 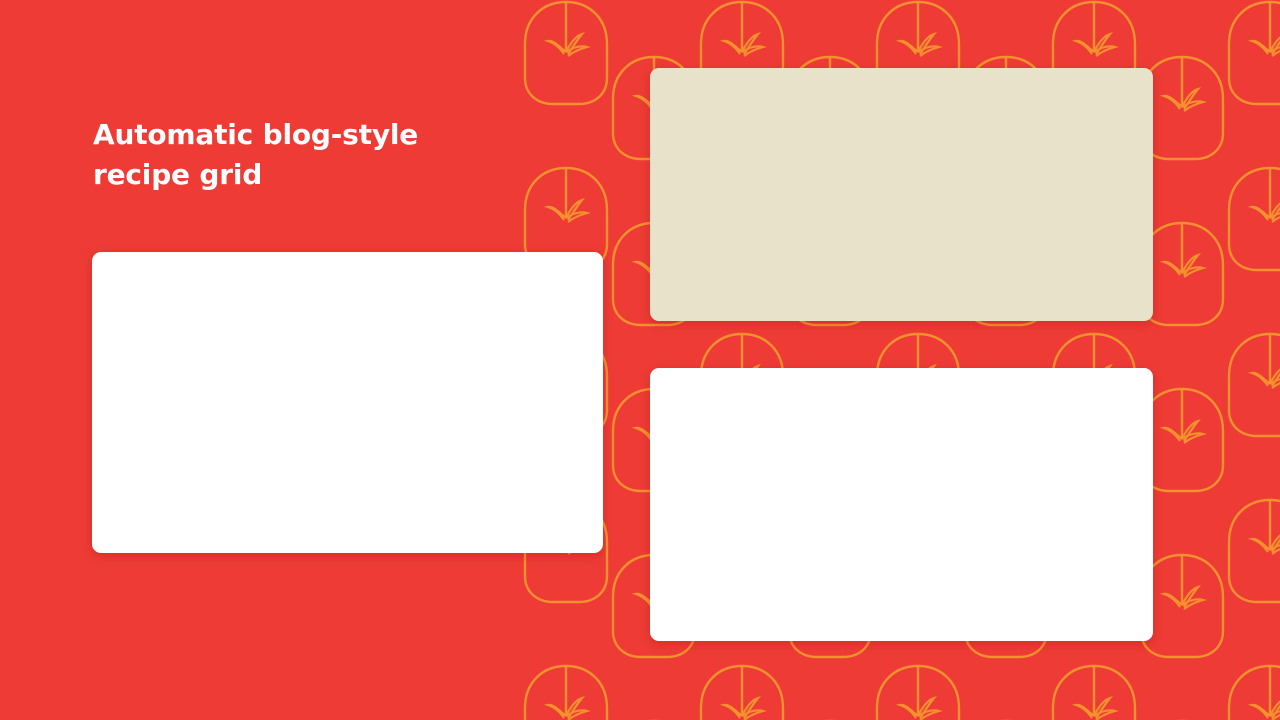 I want to click on recipe-grid-card-bbq, so click(x=901, y=194).